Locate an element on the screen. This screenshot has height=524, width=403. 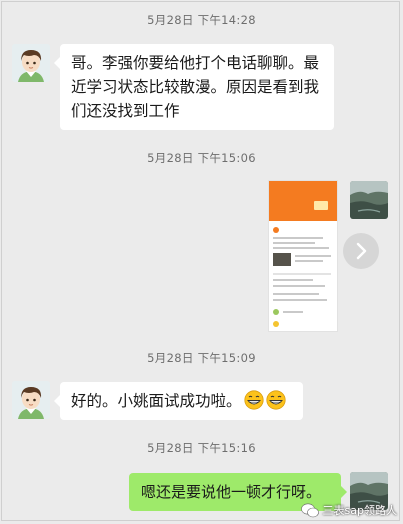
timestamp: 5月28日 下午15:09 is located at coordinates (201, 358).